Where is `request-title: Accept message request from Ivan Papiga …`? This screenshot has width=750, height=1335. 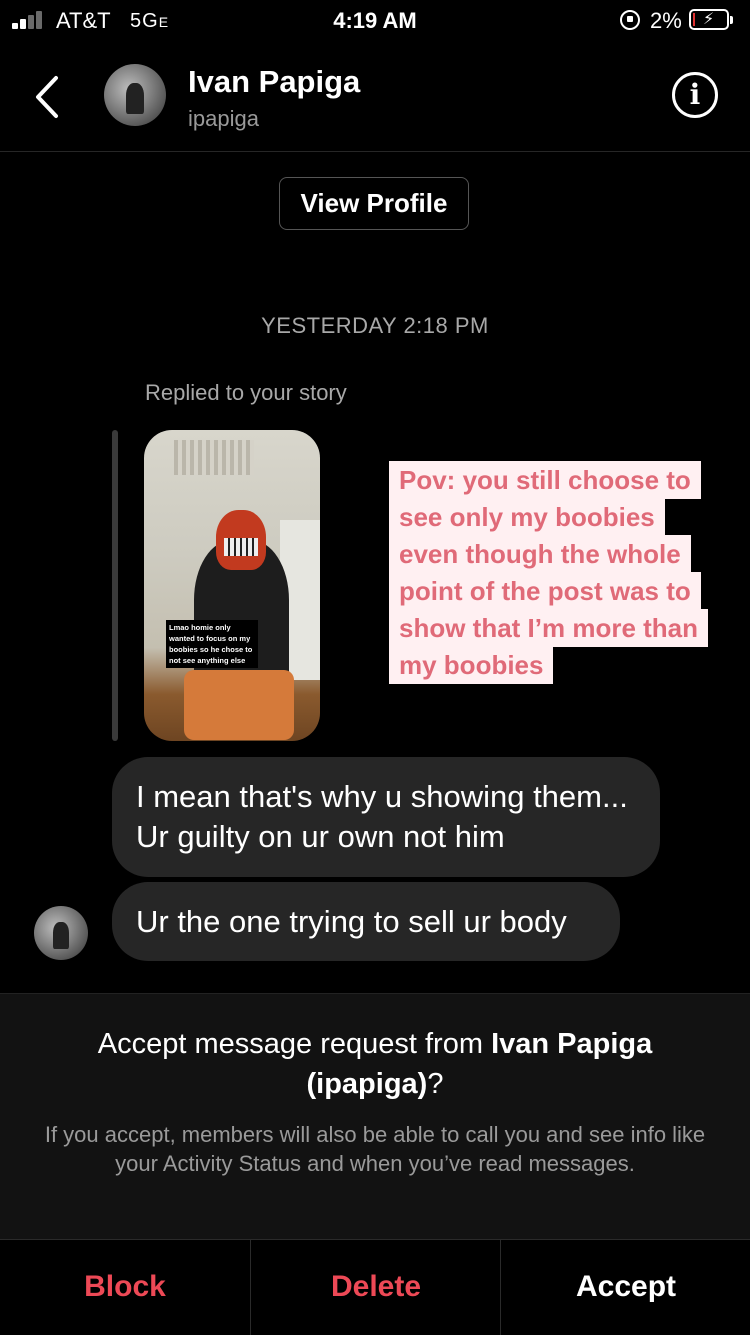
request-title: Accept message request from Ivan Papiga … is located at coordinates (375, 1064).